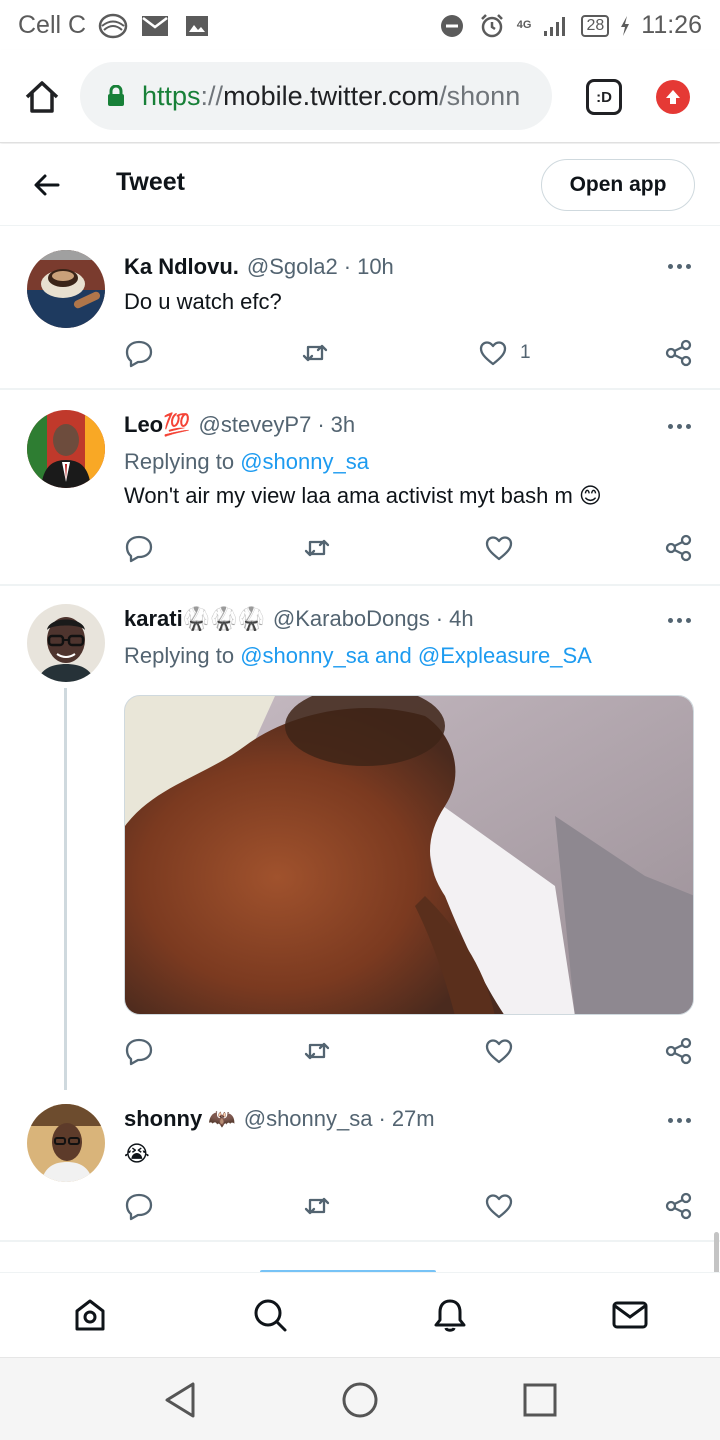  I want to click on battery-indicator: 28, so click(595, 25).